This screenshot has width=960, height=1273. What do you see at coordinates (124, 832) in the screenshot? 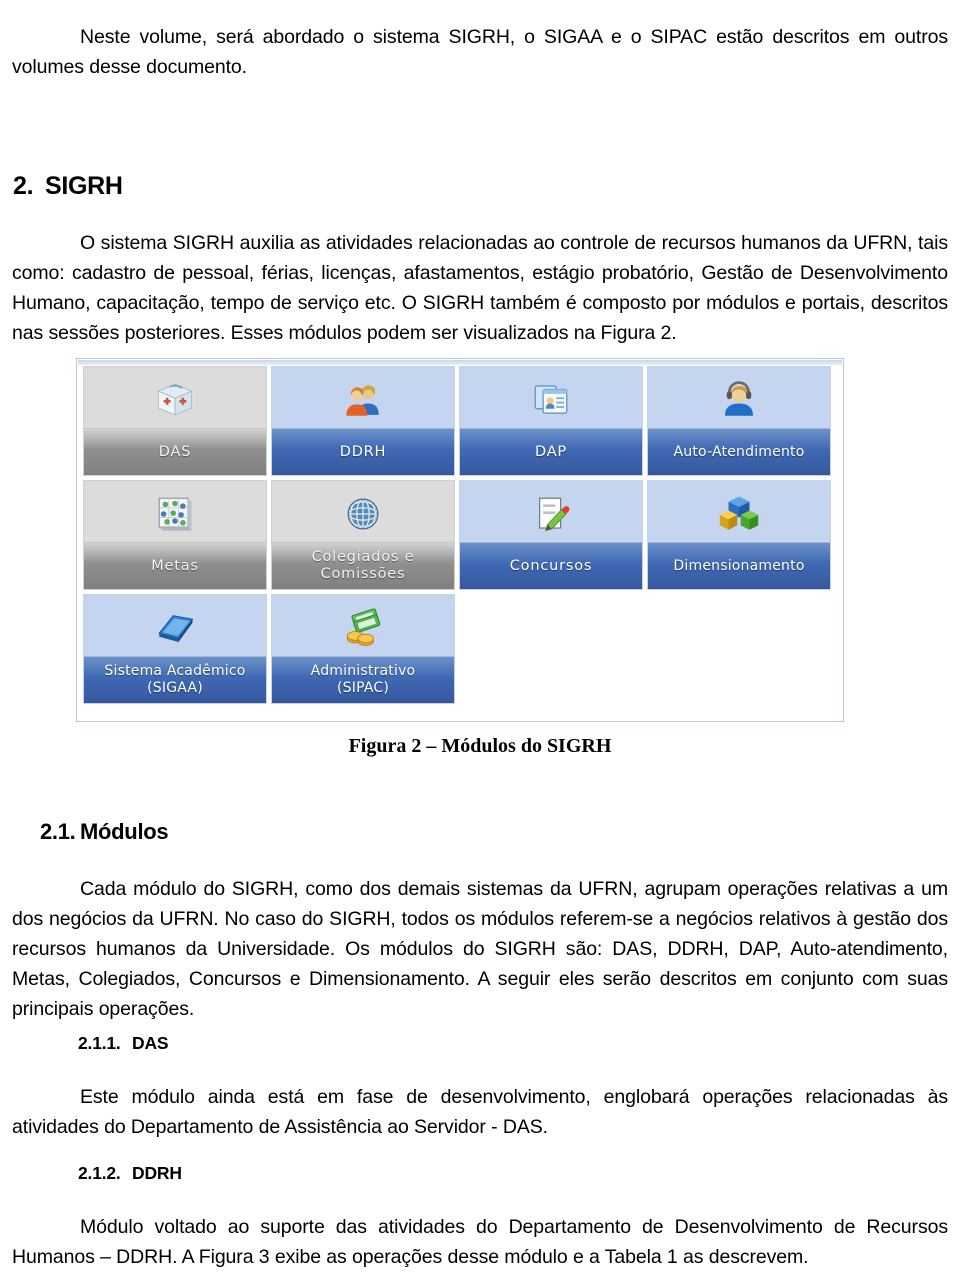
I see `heading-section-2-1-title: Módulos` at bounding box center [124, 832].